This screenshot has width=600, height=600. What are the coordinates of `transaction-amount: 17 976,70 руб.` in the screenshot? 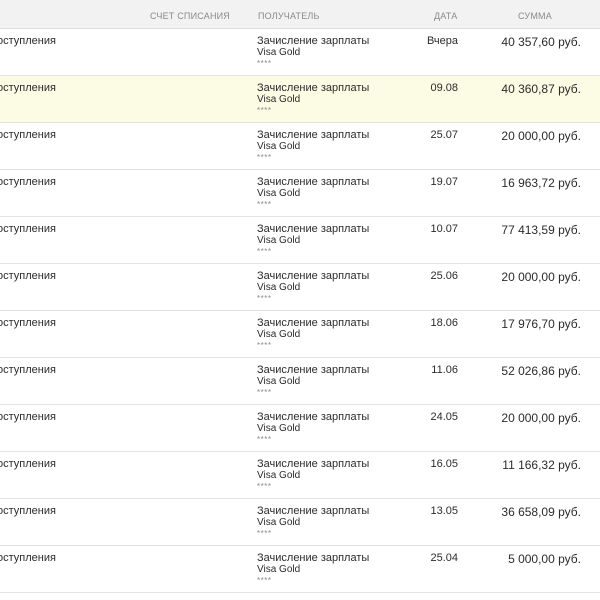 It's located at (541, 324).